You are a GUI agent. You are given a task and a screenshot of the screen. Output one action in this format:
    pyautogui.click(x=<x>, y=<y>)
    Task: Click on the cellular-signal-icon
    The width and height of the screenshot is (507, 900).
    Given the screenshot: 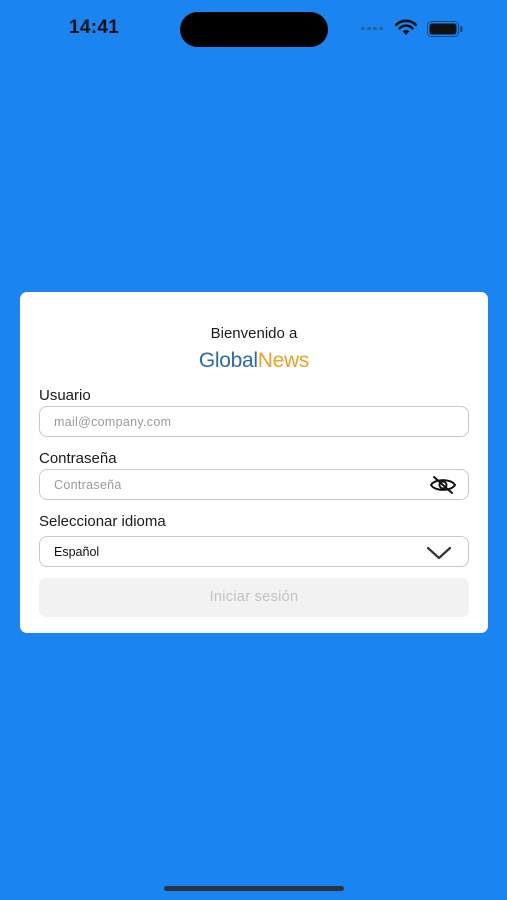 What is the action you would take?
    pyautogui.click(x=372, y=28)
    